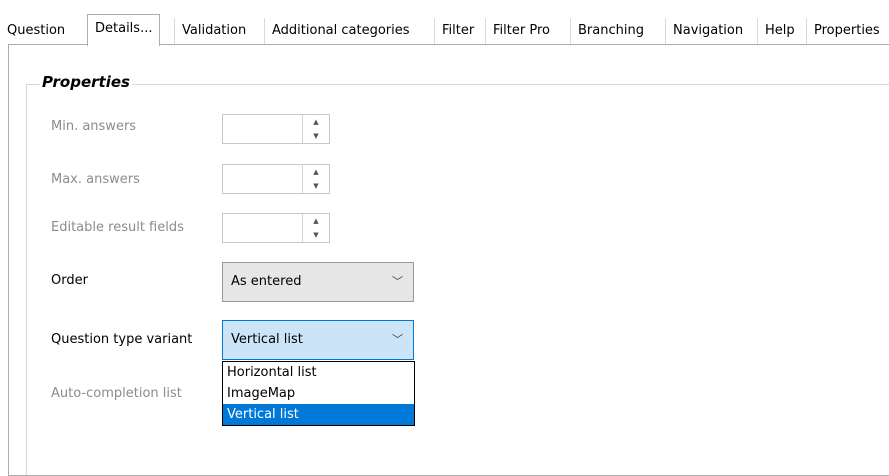 The height and width of the screenshot is (476, 889). What do you see at coordinates (276, 179) in the screenshot?
I see `max-answers-spinner: ▲ ▼` at bounding box center [276, 179].